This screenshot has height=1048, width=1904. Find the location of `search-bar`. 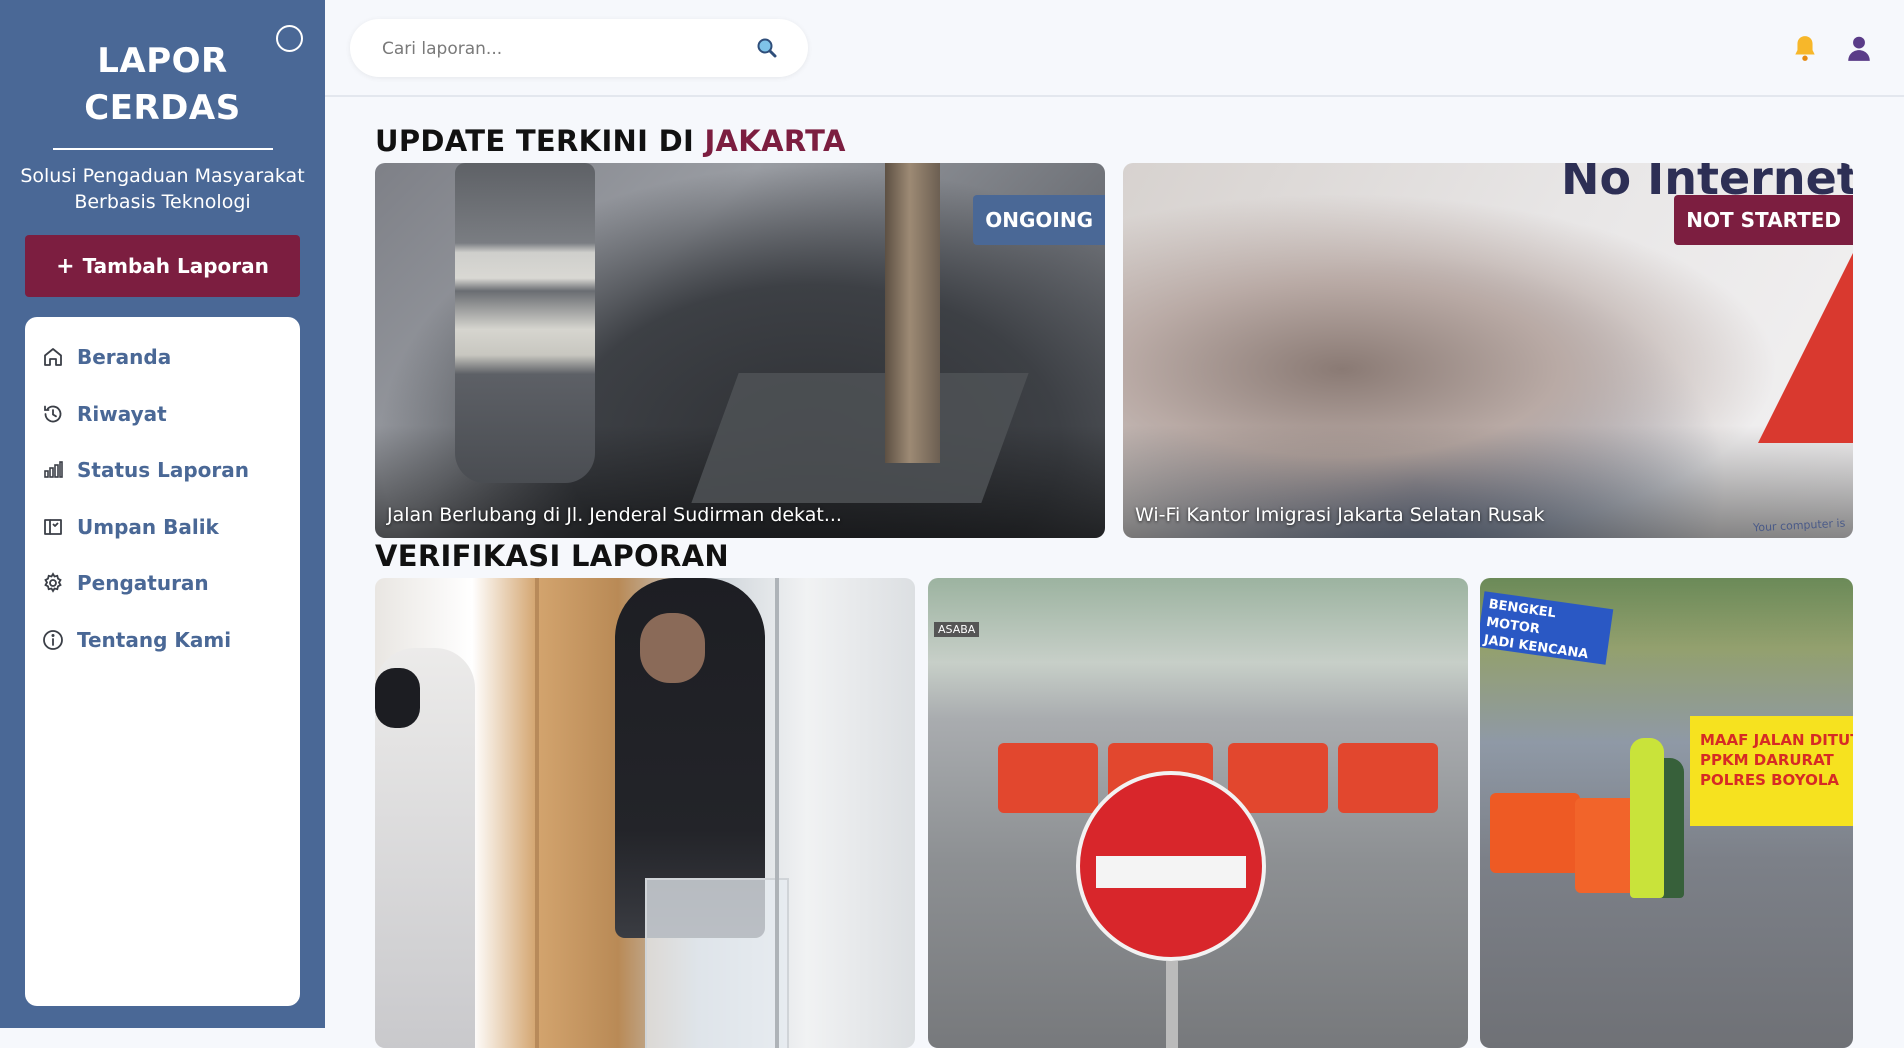

search-bar is located at coordinates (579, 49).